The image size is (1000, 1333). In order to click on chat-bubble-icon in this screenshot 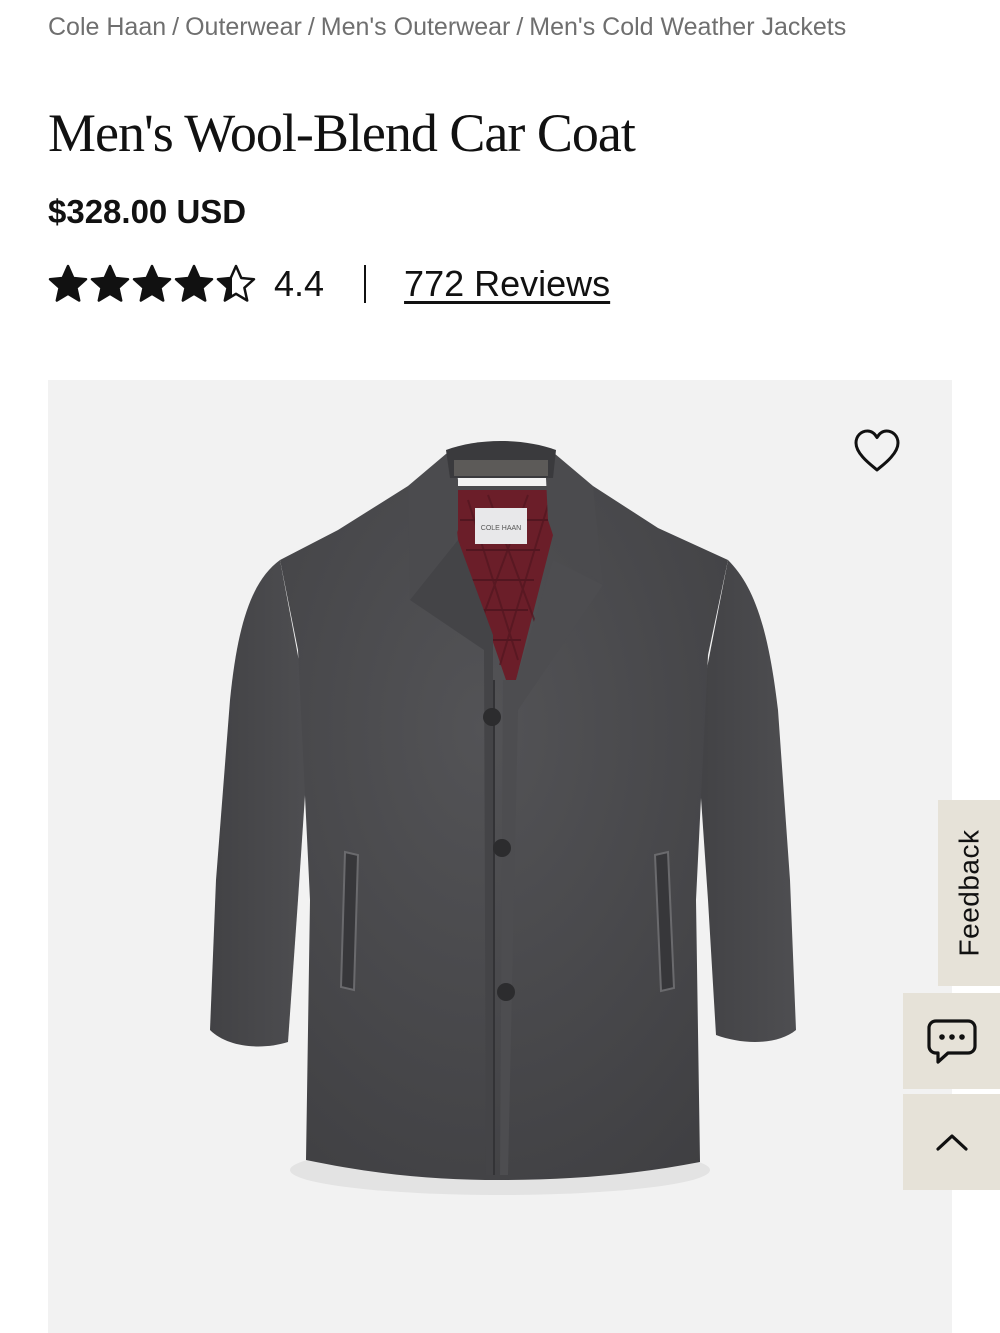, I will do `click(951, 1041)`.